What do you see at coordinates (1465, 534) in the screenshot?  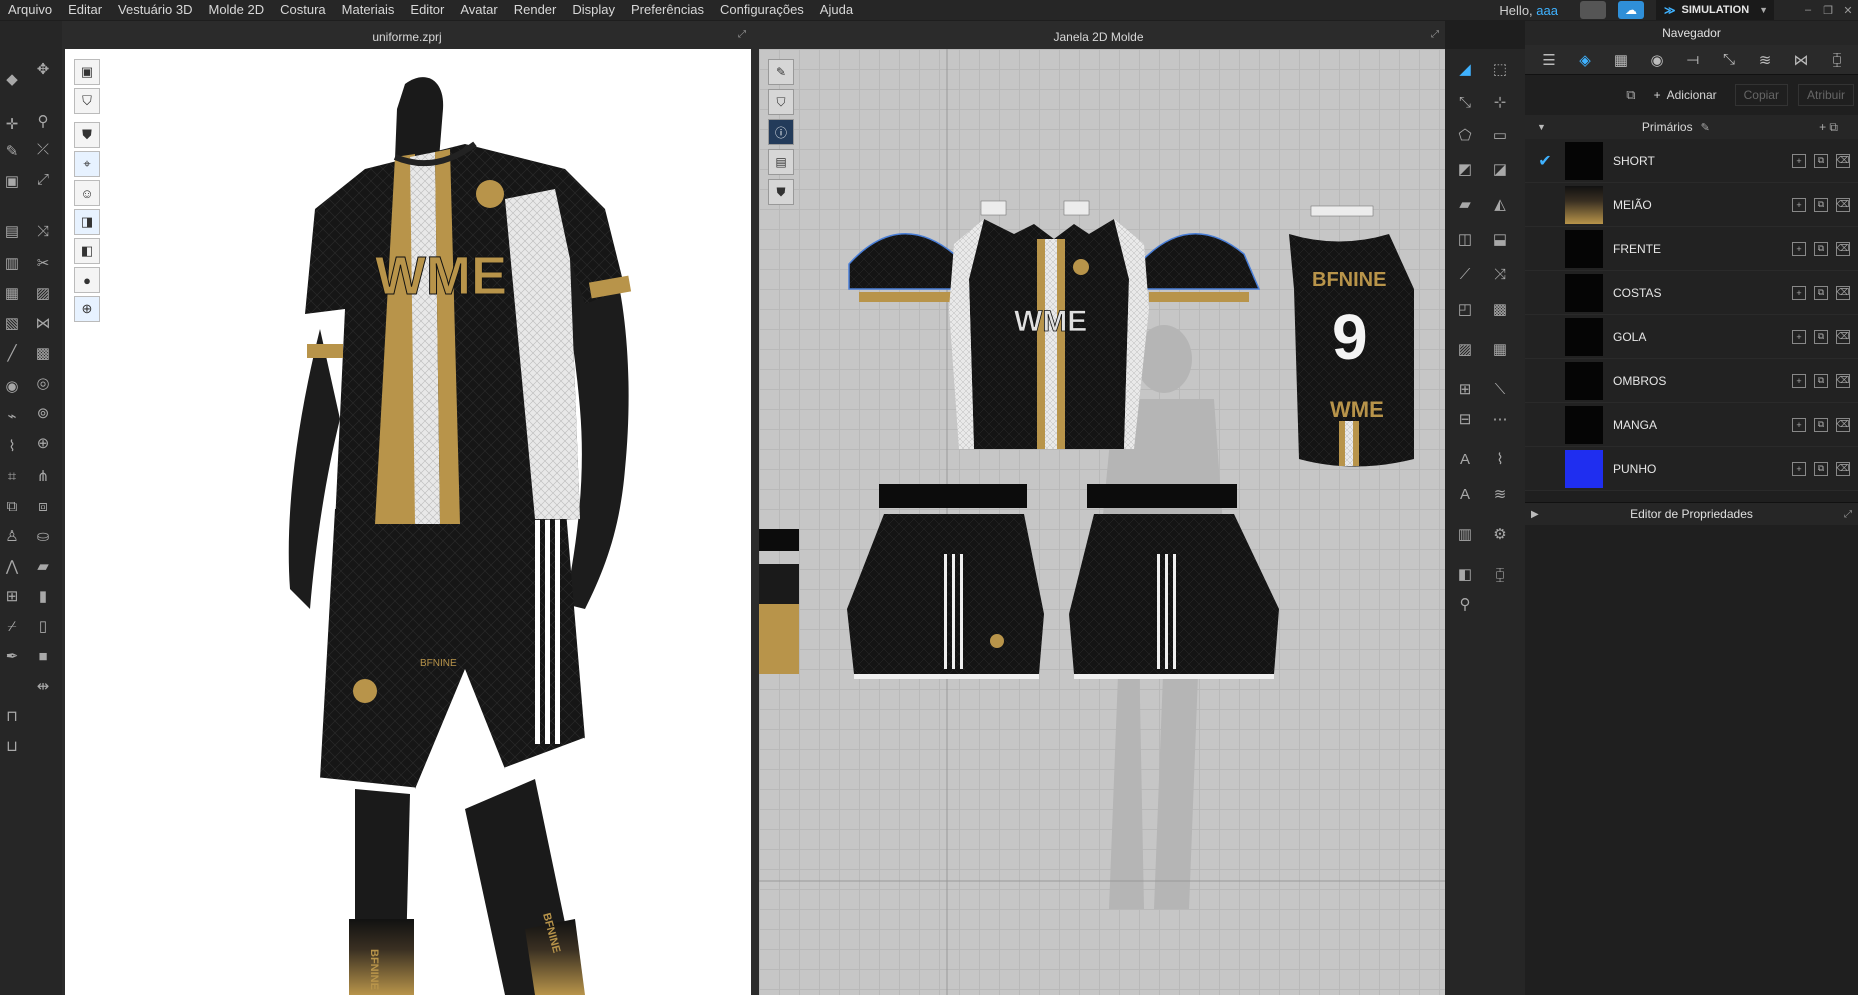 I see `grade-icon: ▥` at bounding box center [1465, 534].